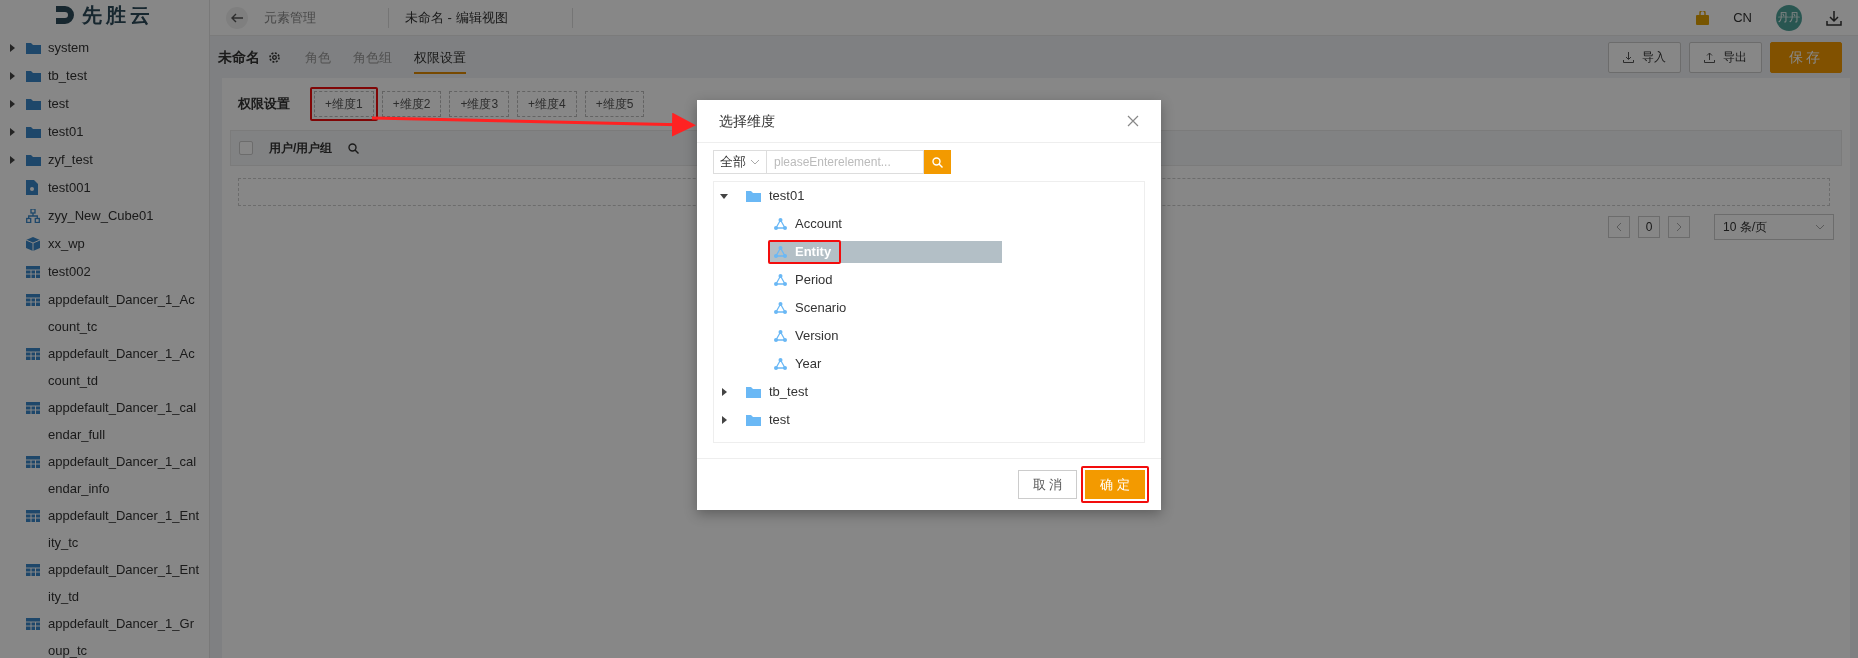 Image resolution: width=1858 pixels, height=658 pixels. What do you see at coordinates (1725, 57) in the screenshot?
I see `export-button: 导出` at bounding box center [1725, 57].